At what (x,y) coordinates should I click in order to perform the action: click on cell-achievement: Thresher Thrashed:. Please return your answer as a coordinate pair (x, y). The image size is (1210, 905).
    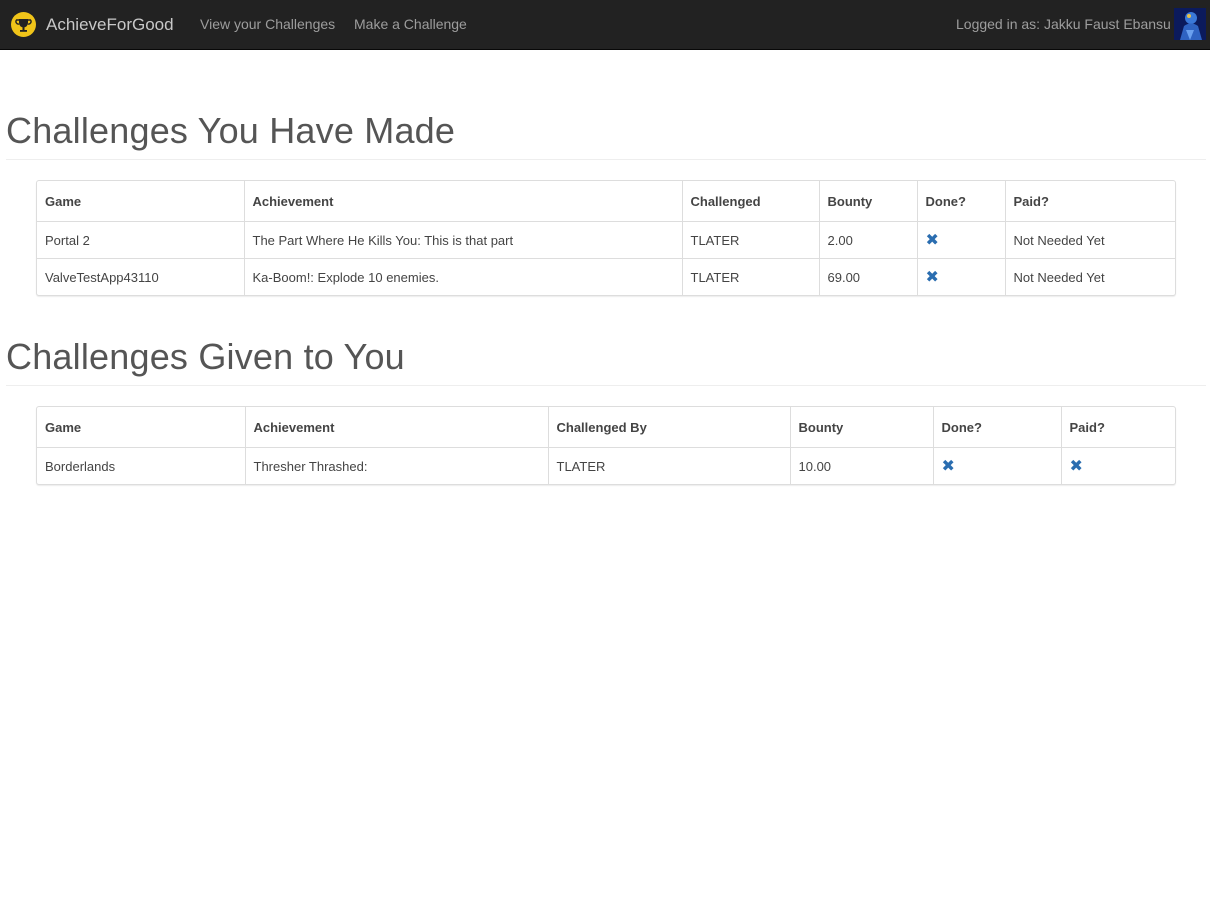
    Looking at the image, I should click on (396, 465).